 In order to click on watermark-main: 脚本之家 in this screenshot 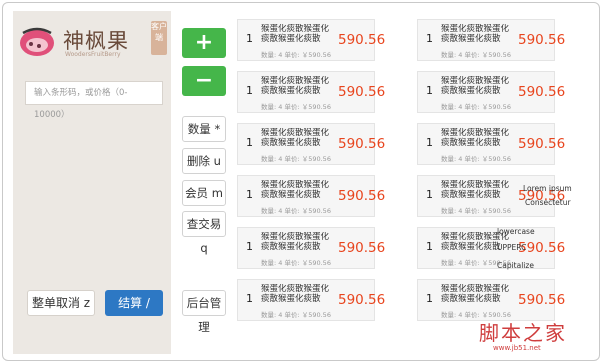, I will do `click(523, 333)`.